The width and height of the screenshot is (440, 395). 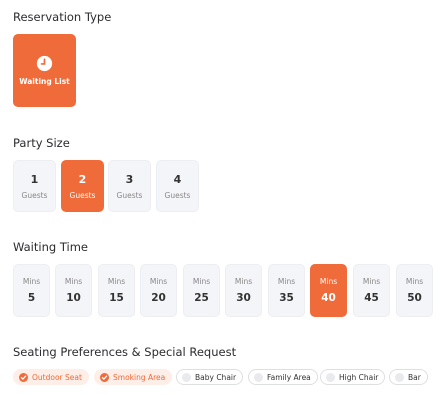 What do you see at coordinates (139, 377) in the screenshot?
I see `chip-label: Smoking Area` at bounding box center [139, 377].